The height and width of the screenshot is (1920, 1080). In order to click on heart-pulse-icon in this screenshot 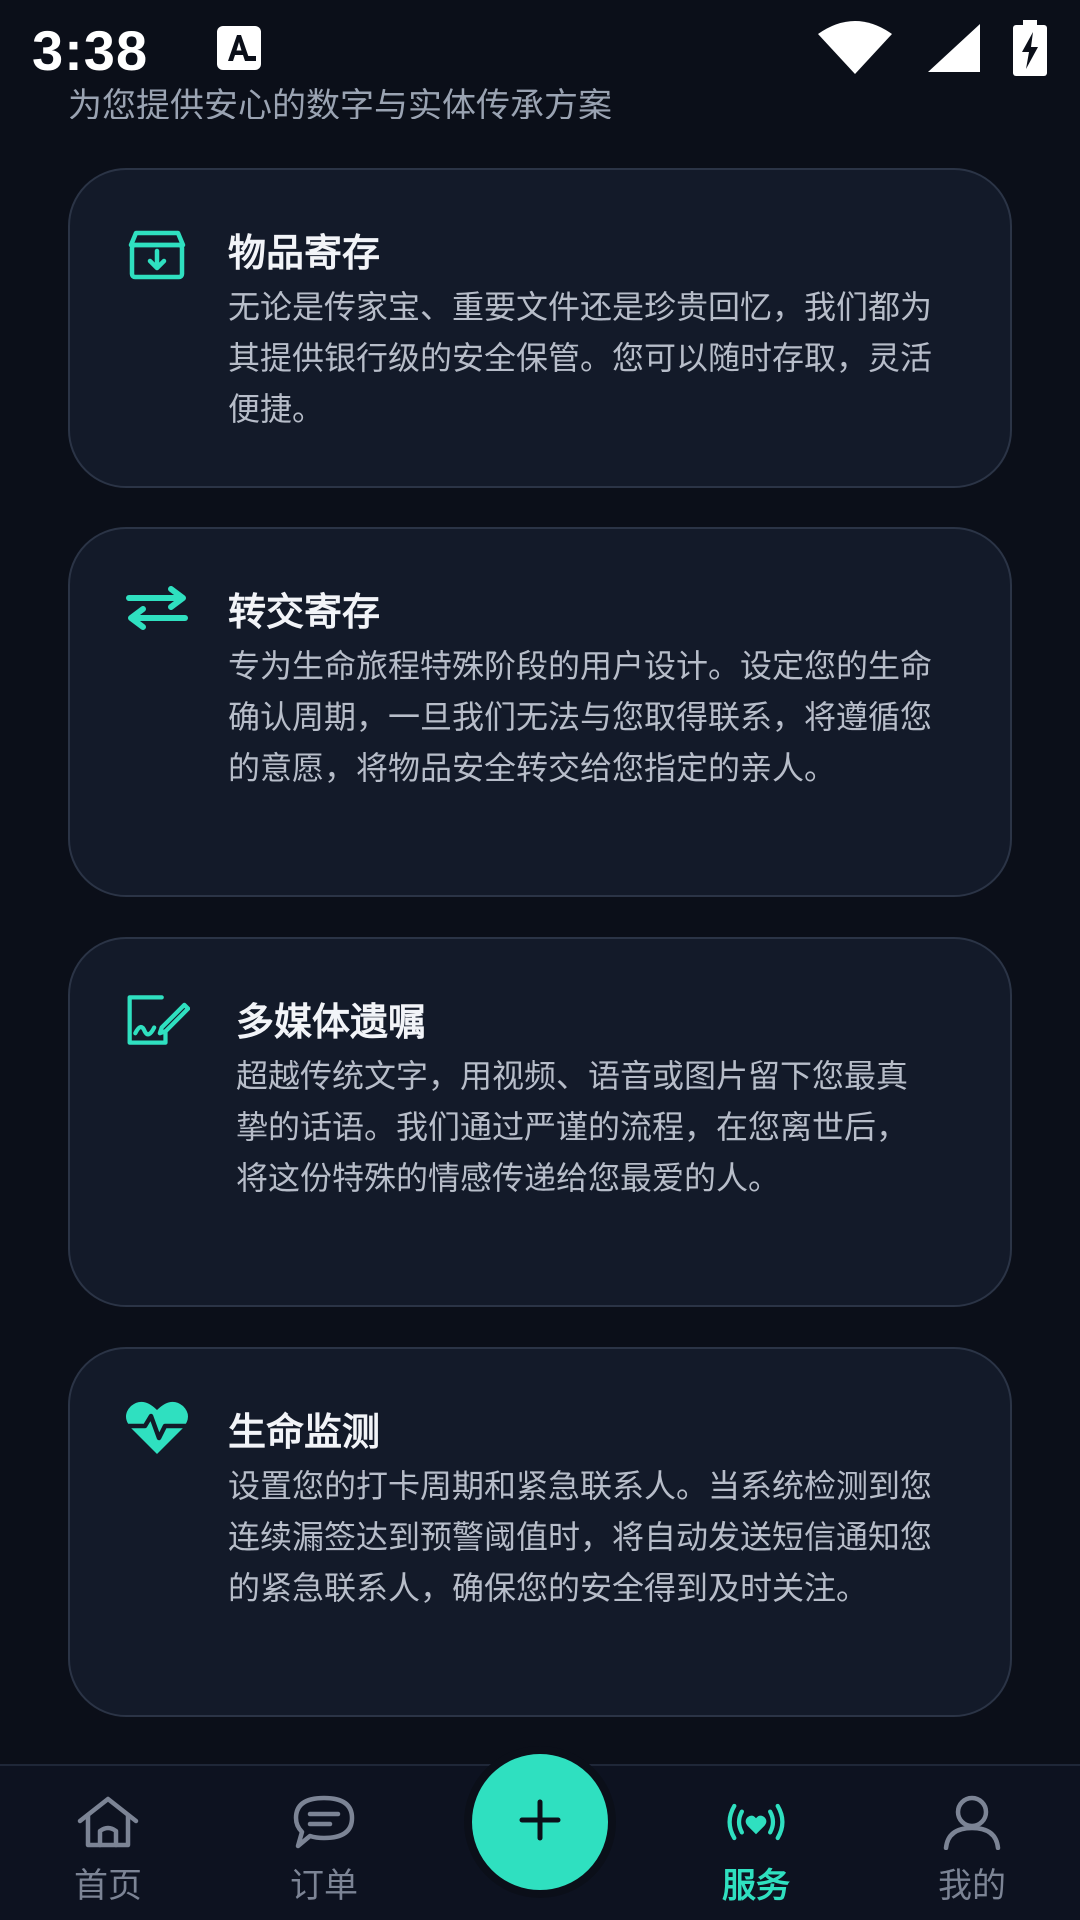, I will do `click(157, 1428)`.